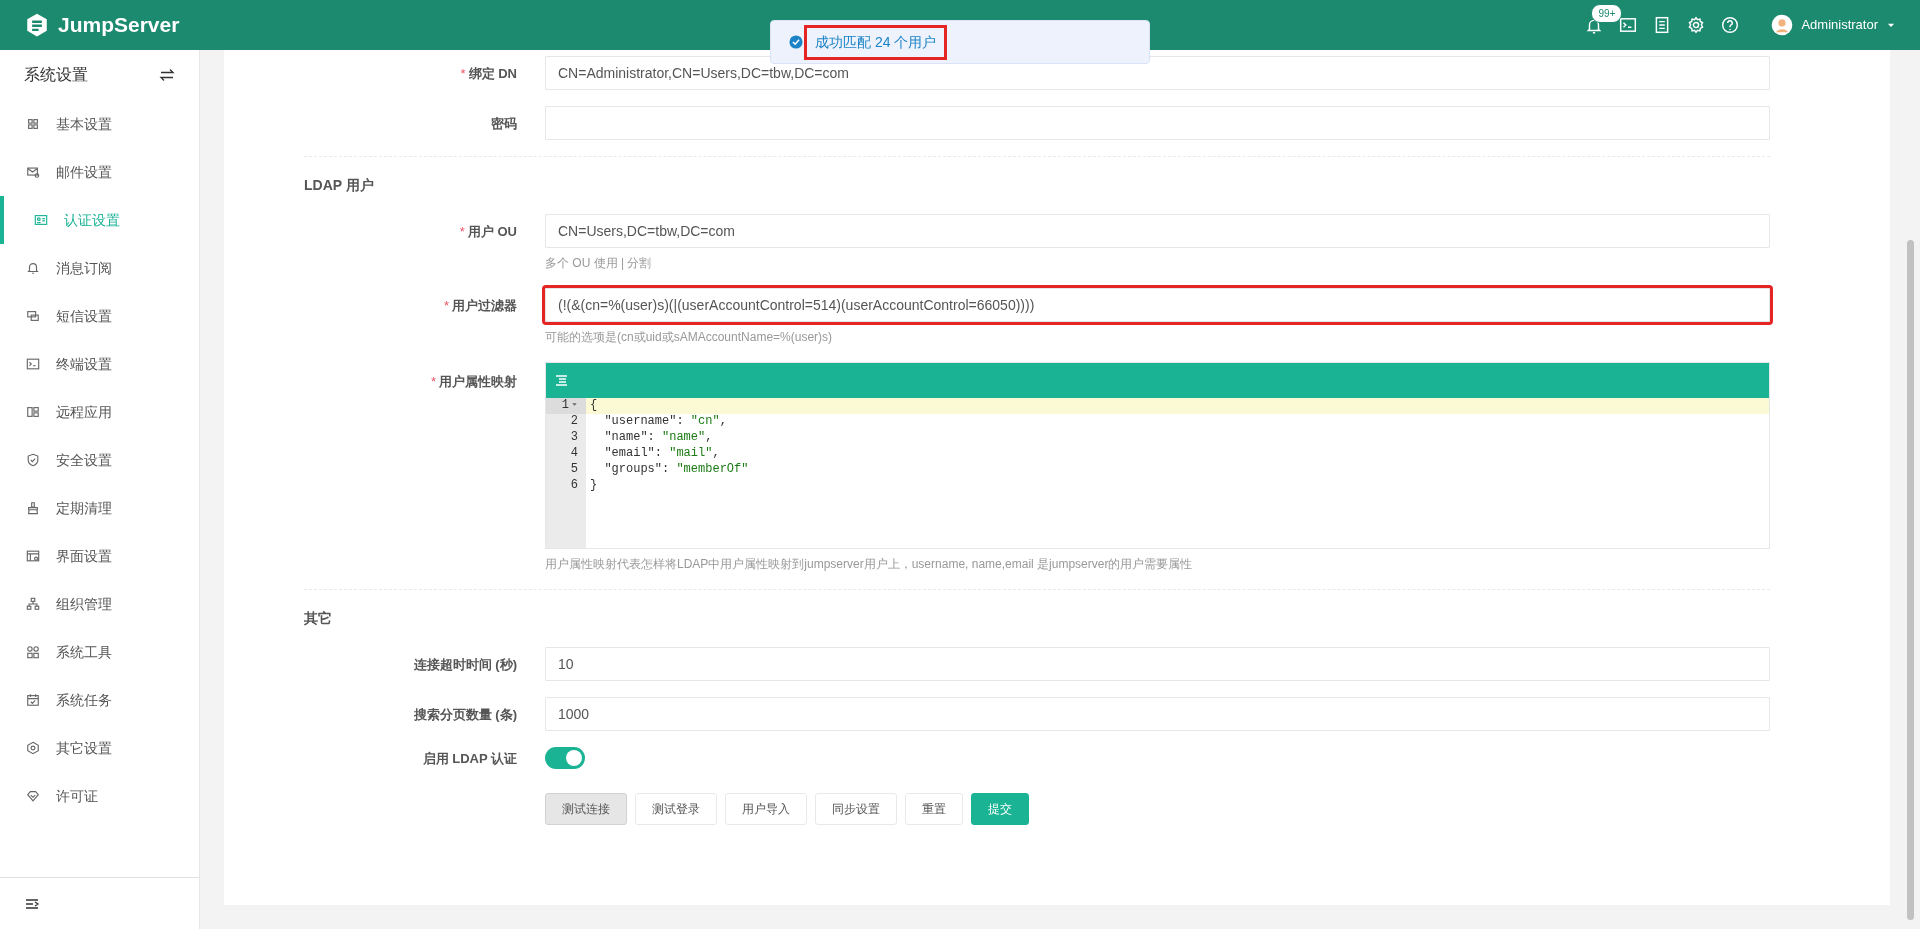  Describe the element at coordinates (1696, 25) in the screenshot. I see `settings-icon` at that location.